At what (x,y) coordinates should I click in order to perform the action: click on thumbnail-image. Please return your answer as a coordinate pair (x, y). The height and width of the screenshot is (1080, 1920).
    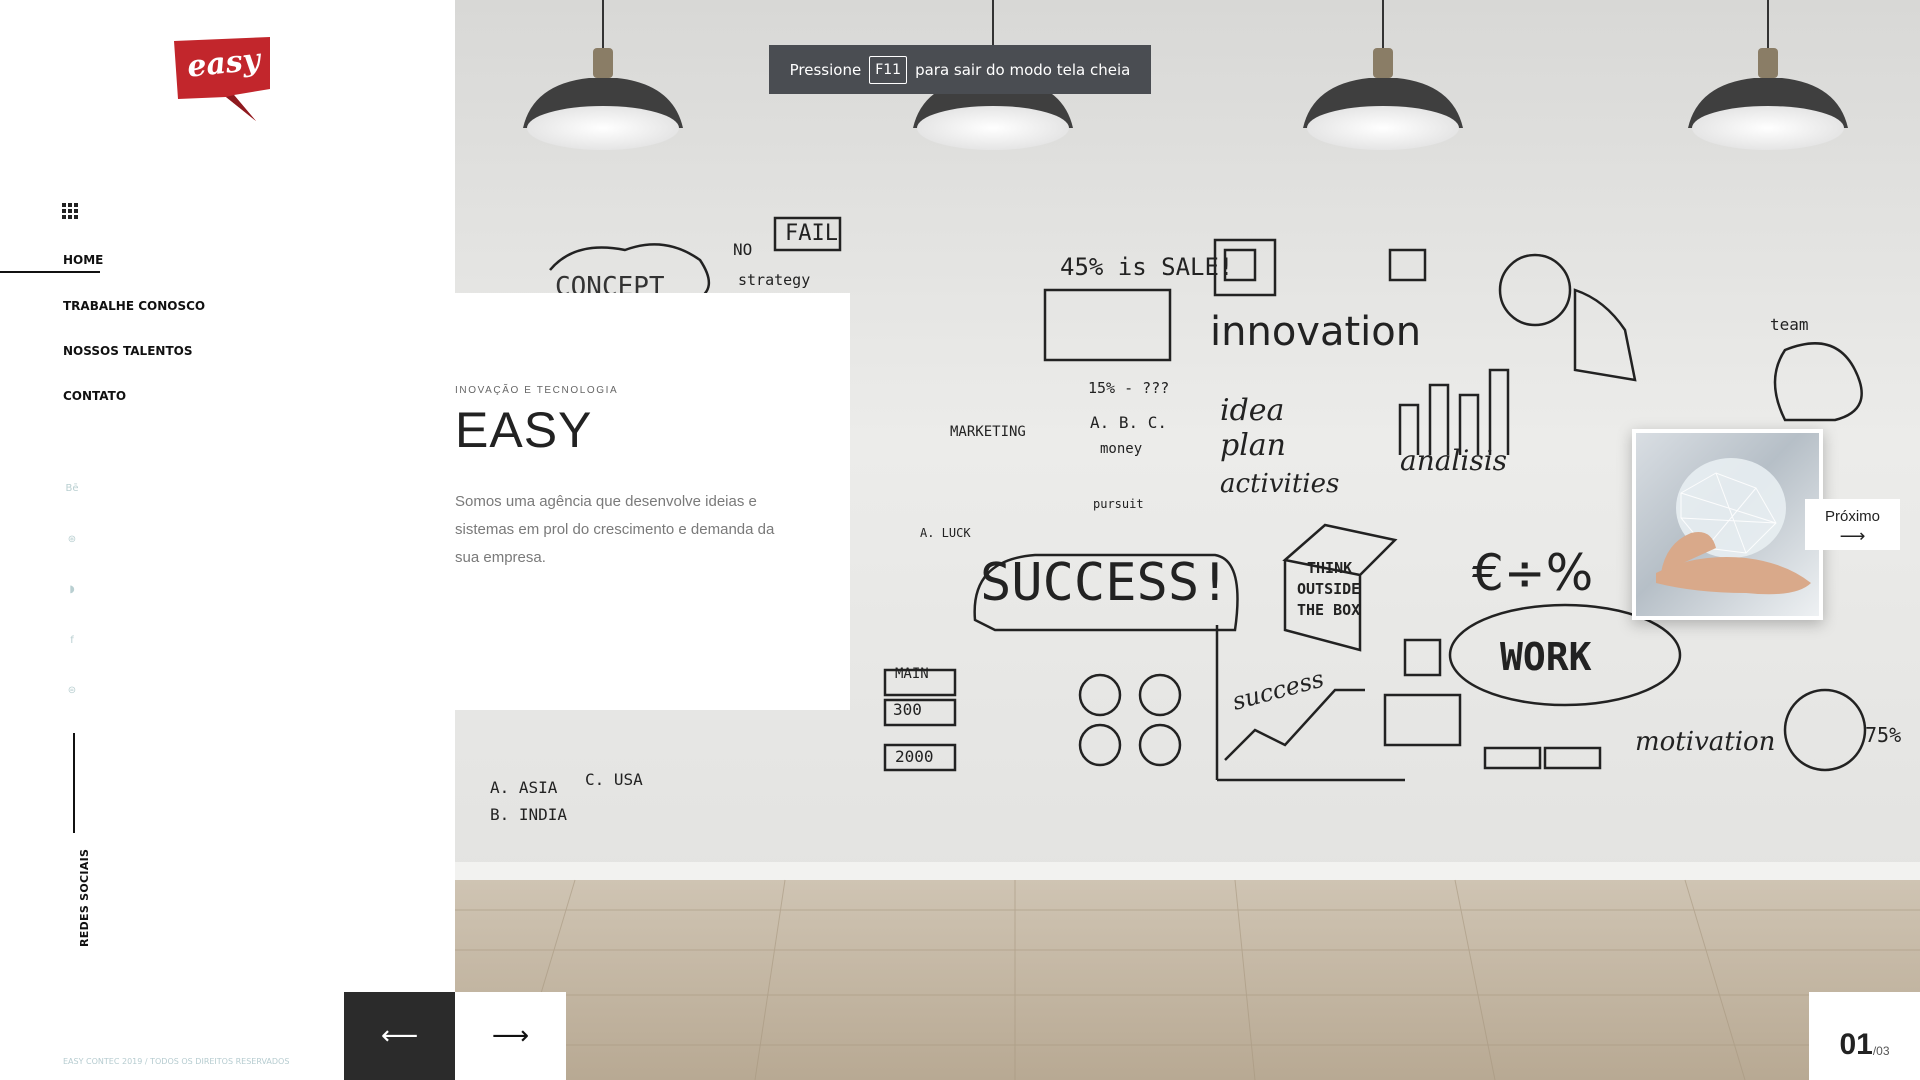
    Looking at the image, I should click on (1727, 524).